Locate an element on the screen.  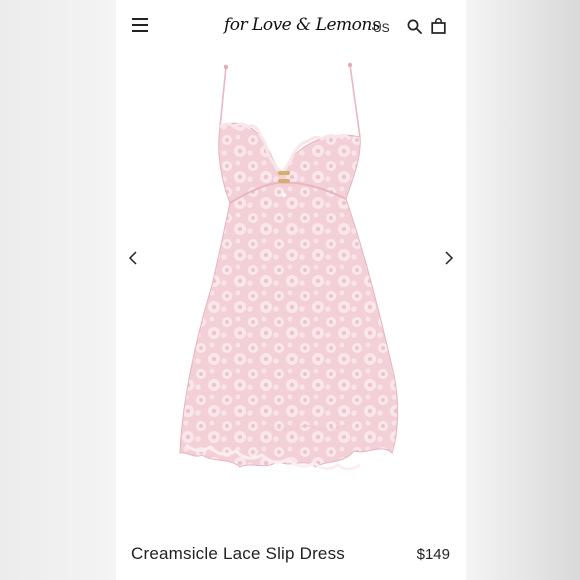
region-selector: US is located at coordinates (381, 28).